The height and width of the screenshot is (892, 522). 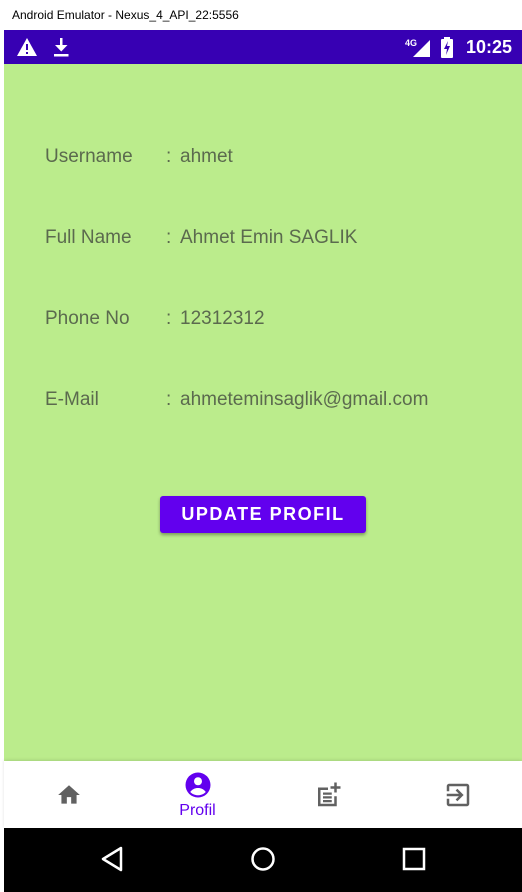 I want to click on update-profile-button: UPDATE PROFIL, so click(x=263, y=514).